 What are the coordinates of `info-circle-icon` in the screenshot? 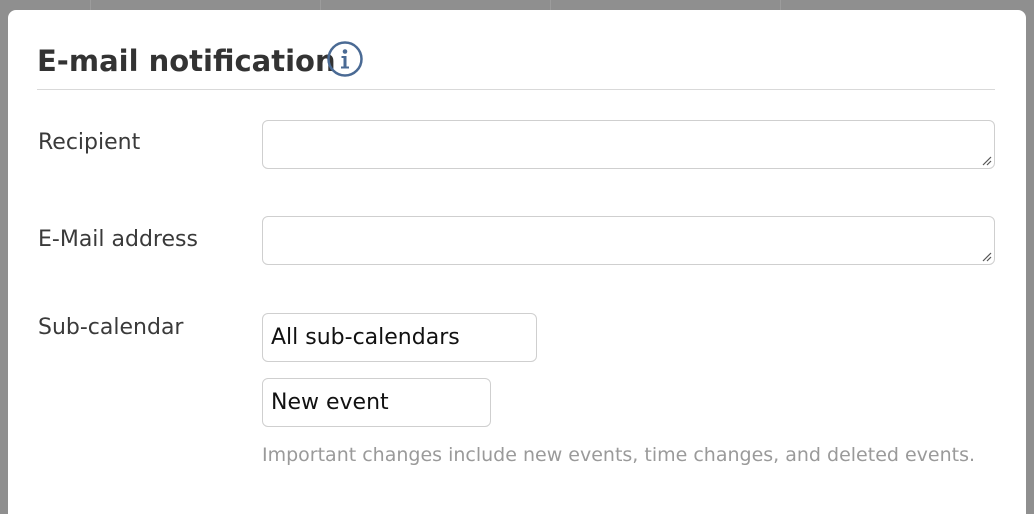 It's located at (345, 59).